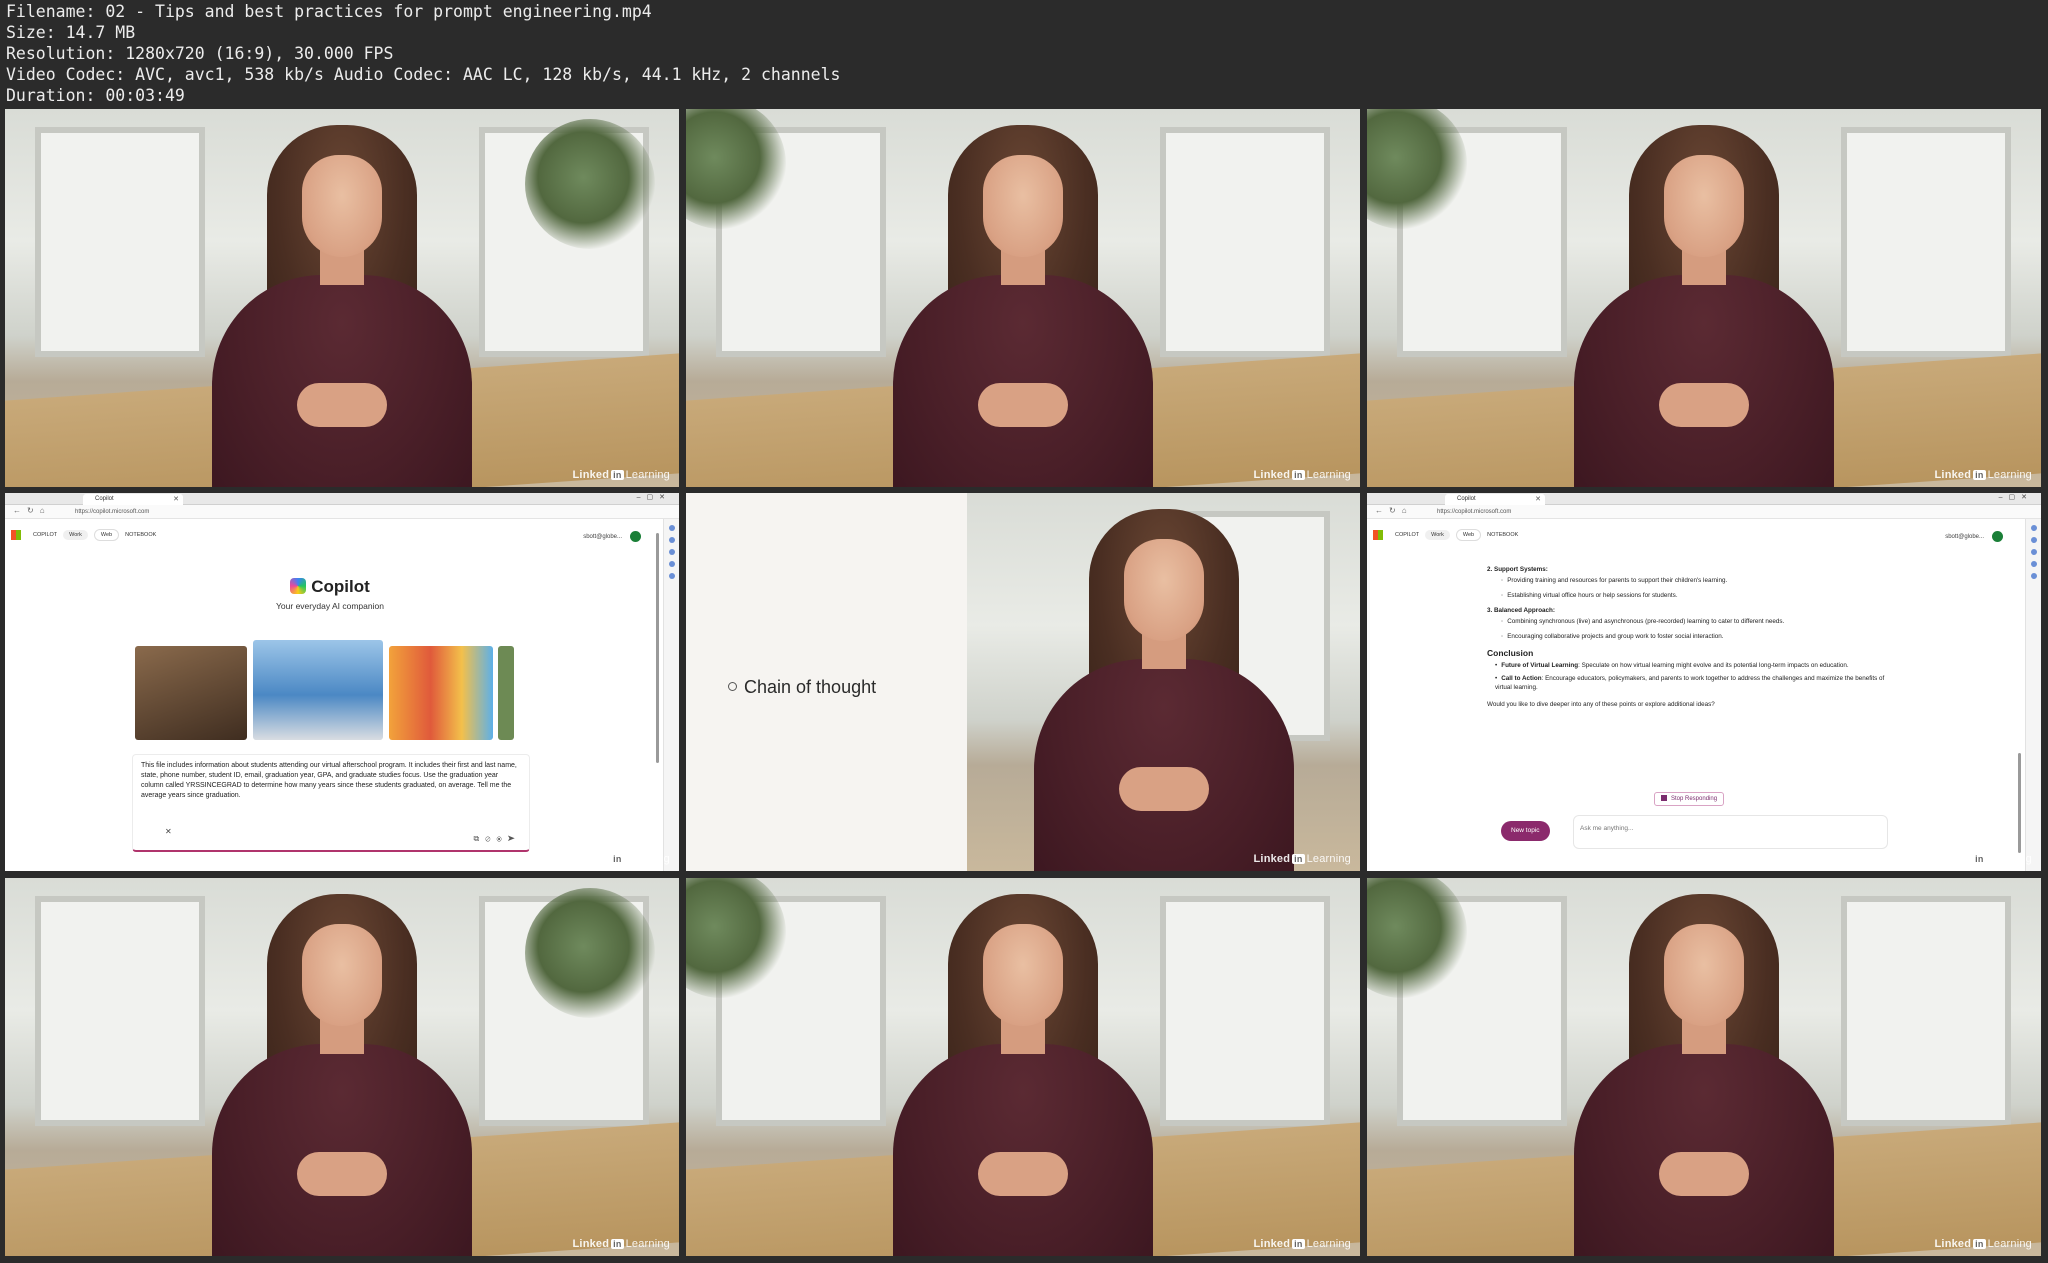  What do you see at coordinates (1378, 535) in the screenshot?
I see `microsoft-logo-icon` at bounding box center [1378, 535].